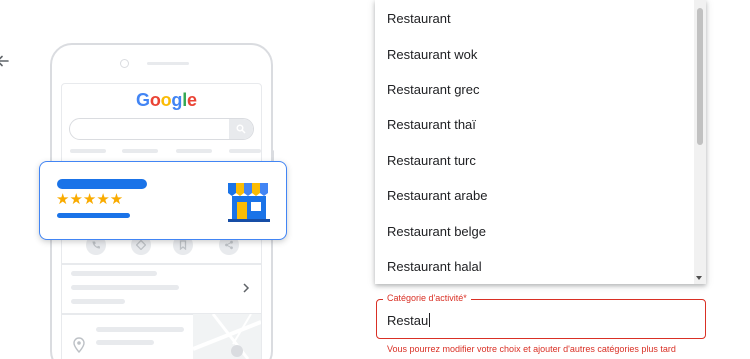 This screenshot has height=359, width=750. I want to click on dropdown-option: Restaurant grec, so click(534, 89).